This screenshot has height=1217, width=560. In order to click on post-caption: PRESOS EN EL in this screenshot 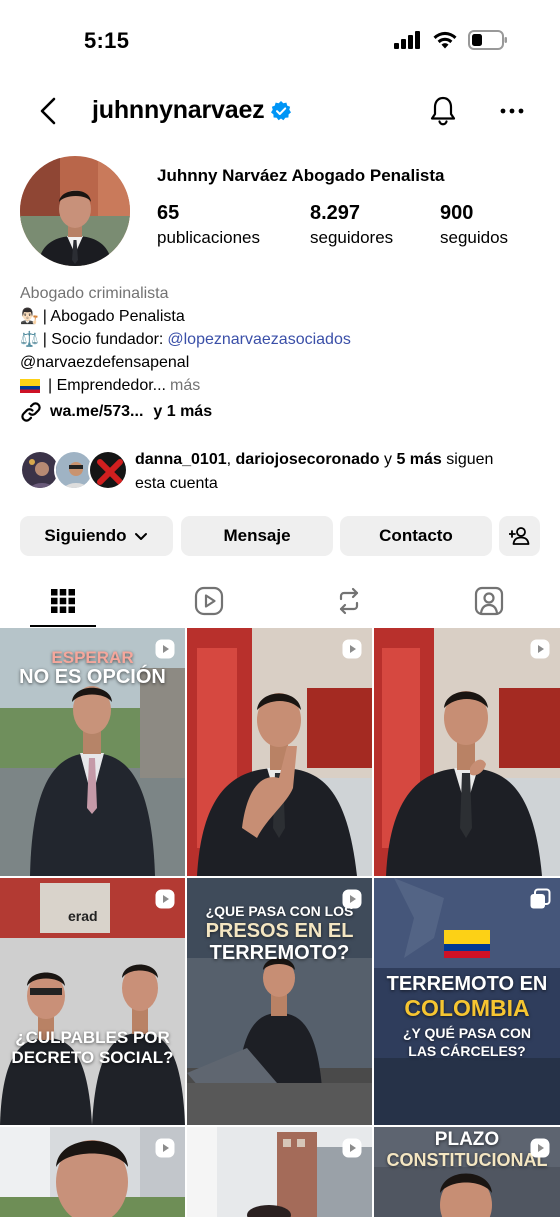, I will do `click(279, 931)`.